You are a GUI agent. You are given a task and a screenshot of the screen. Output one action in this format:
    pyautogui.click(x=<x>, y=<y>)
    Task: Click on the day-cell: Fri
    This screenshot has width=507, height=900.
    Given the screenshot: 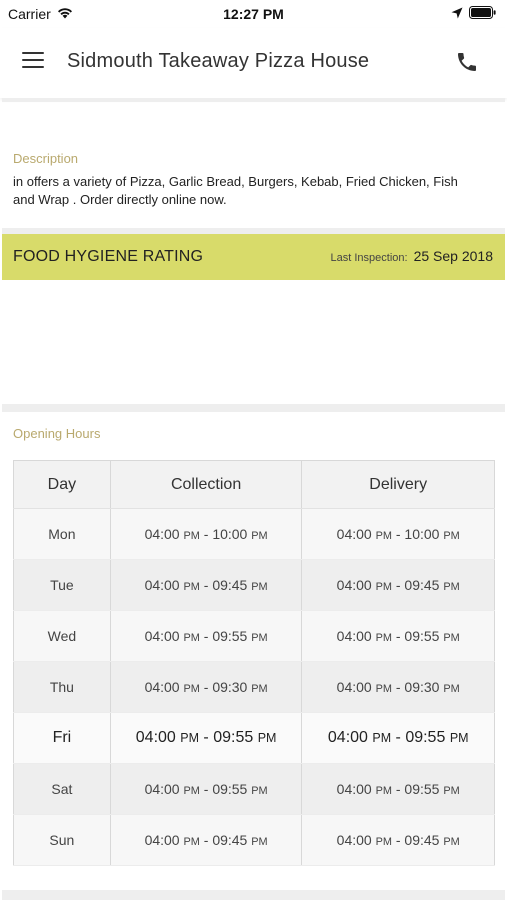 What is the action you would take?
    pyautogui.click(x=62, y=738)
    